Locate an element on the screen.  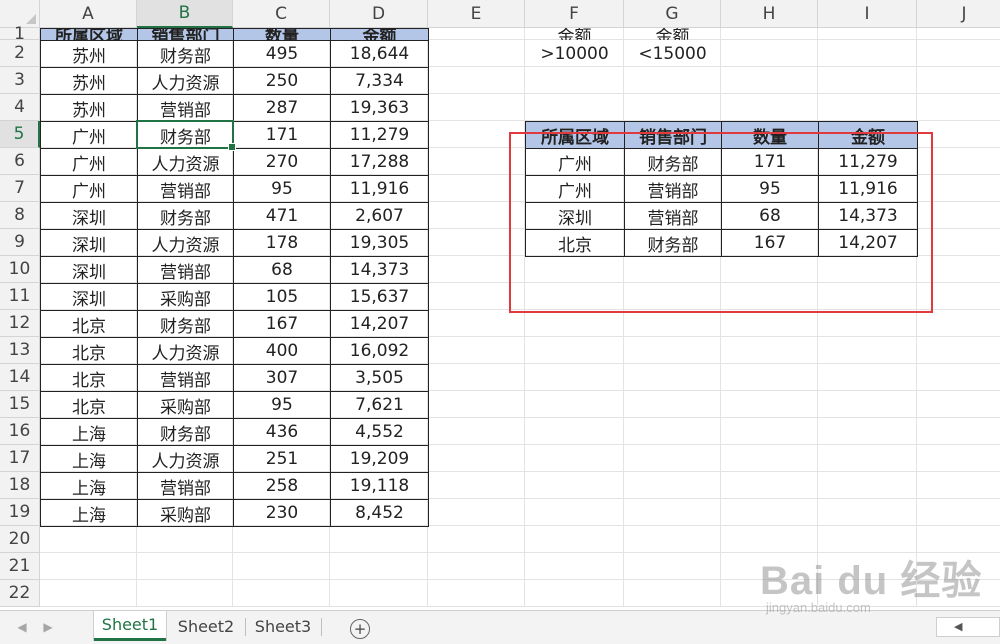
row-header-12: 12 is located at coordinates (20, 323).